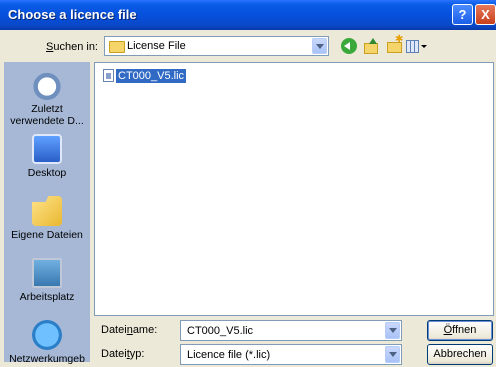 The image size is (496, 367). Describe the element at coordinates (47, 335) in the screenshot. I see `network-icon` at that location.